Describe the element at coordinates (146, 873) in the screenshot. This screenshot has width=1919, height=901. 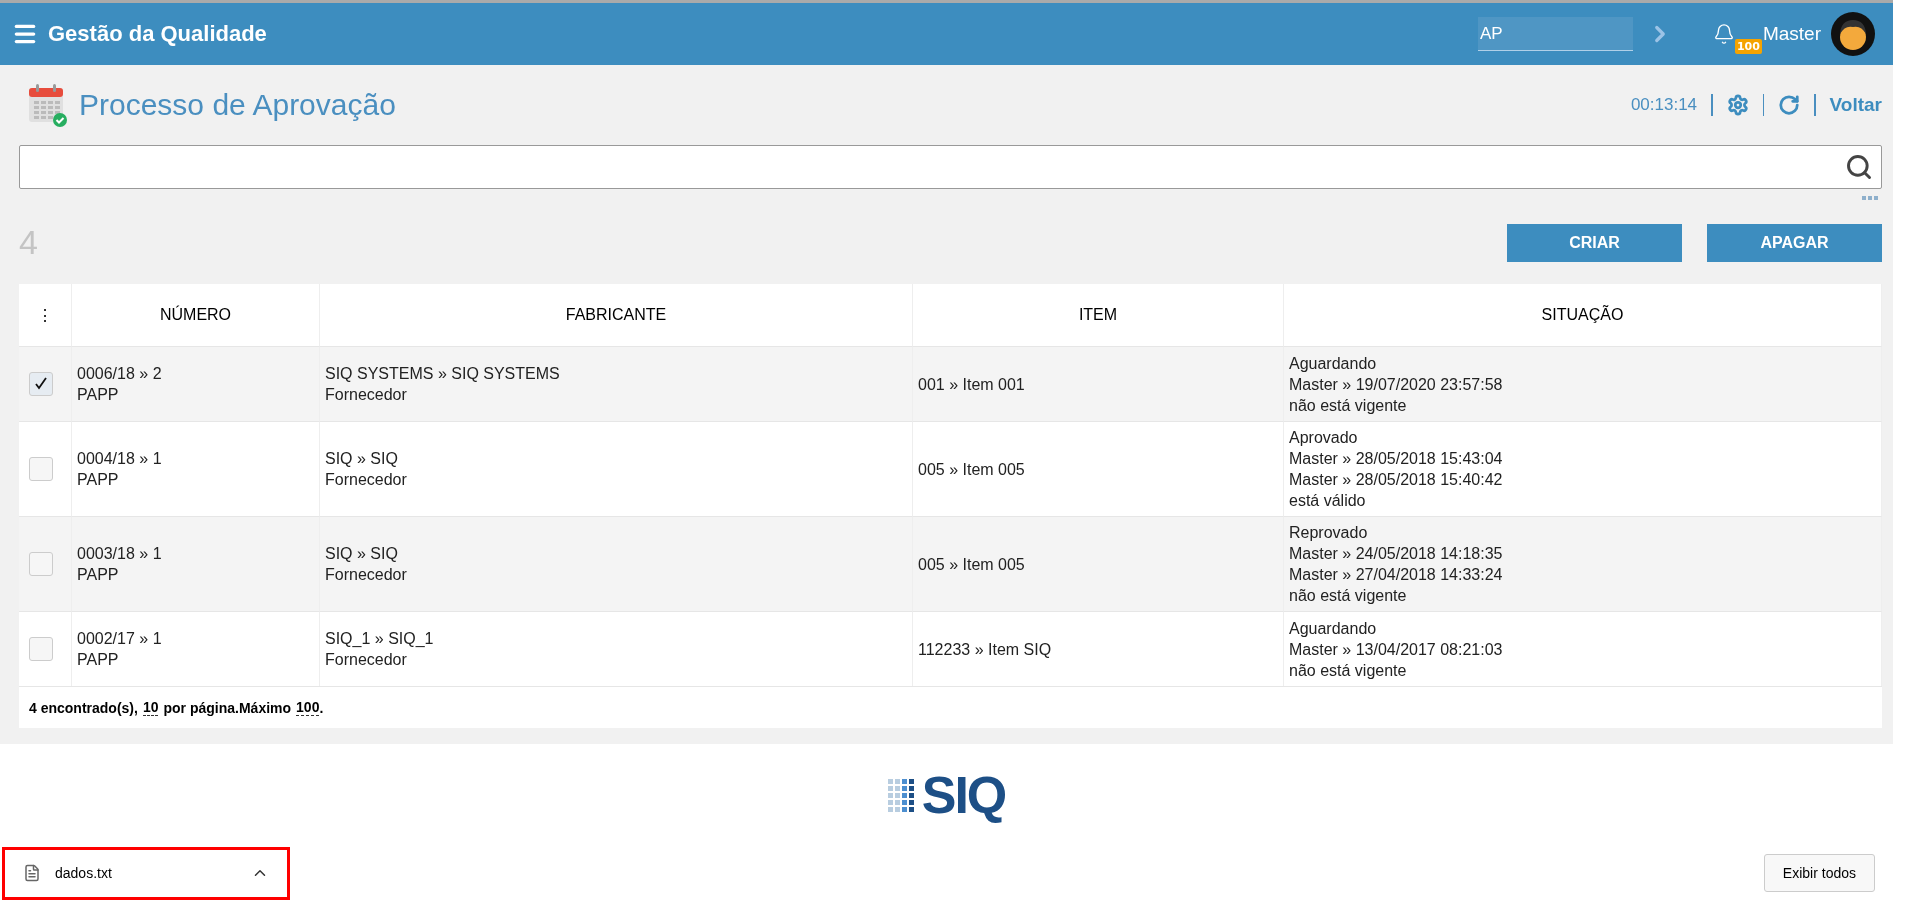
I see `download-item: dados.txt` at that location.